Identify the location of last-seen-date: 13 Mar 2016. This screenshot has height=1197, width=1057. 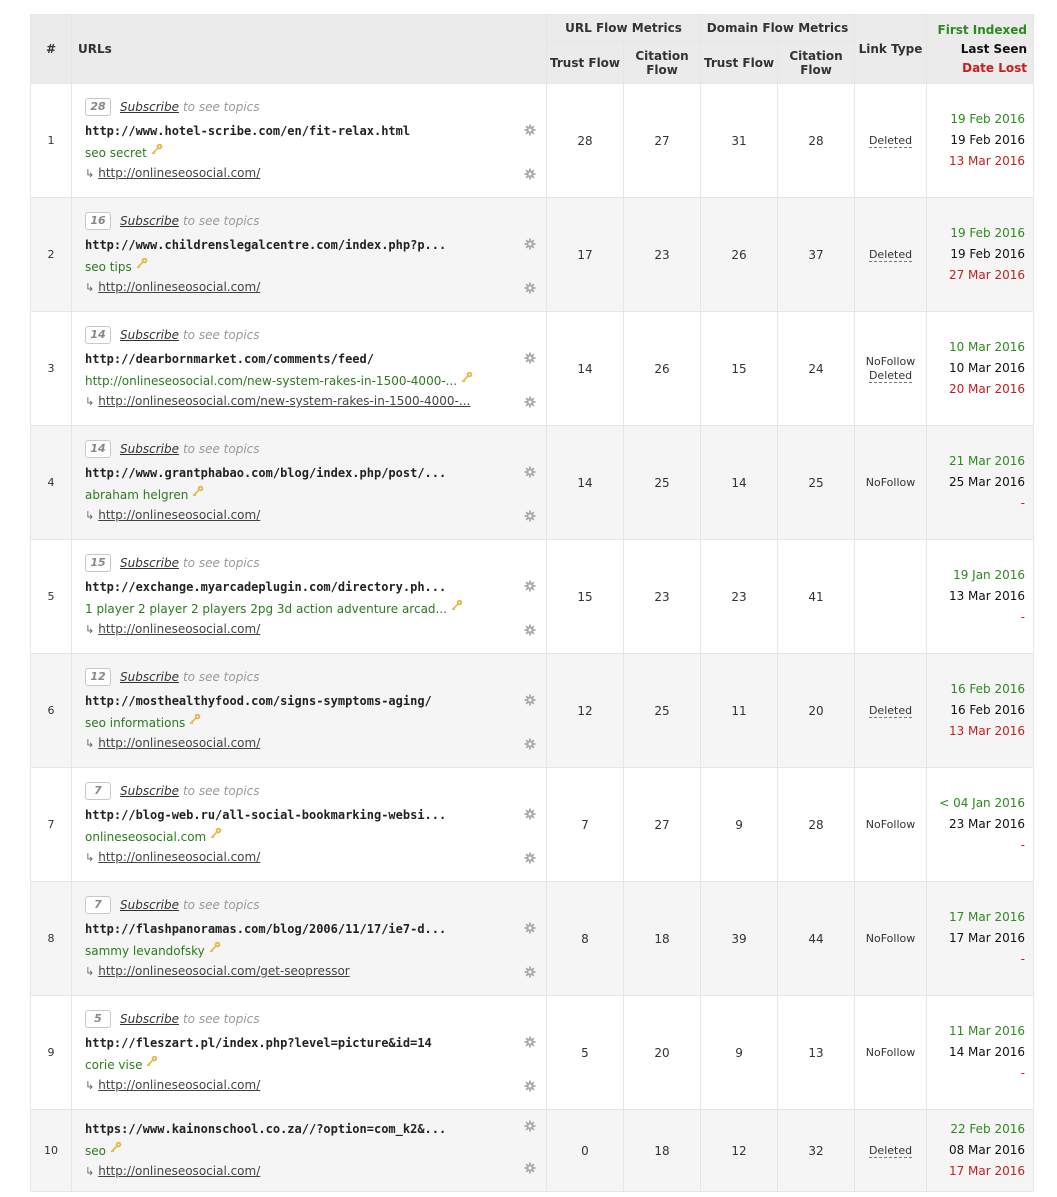
(987, 596).